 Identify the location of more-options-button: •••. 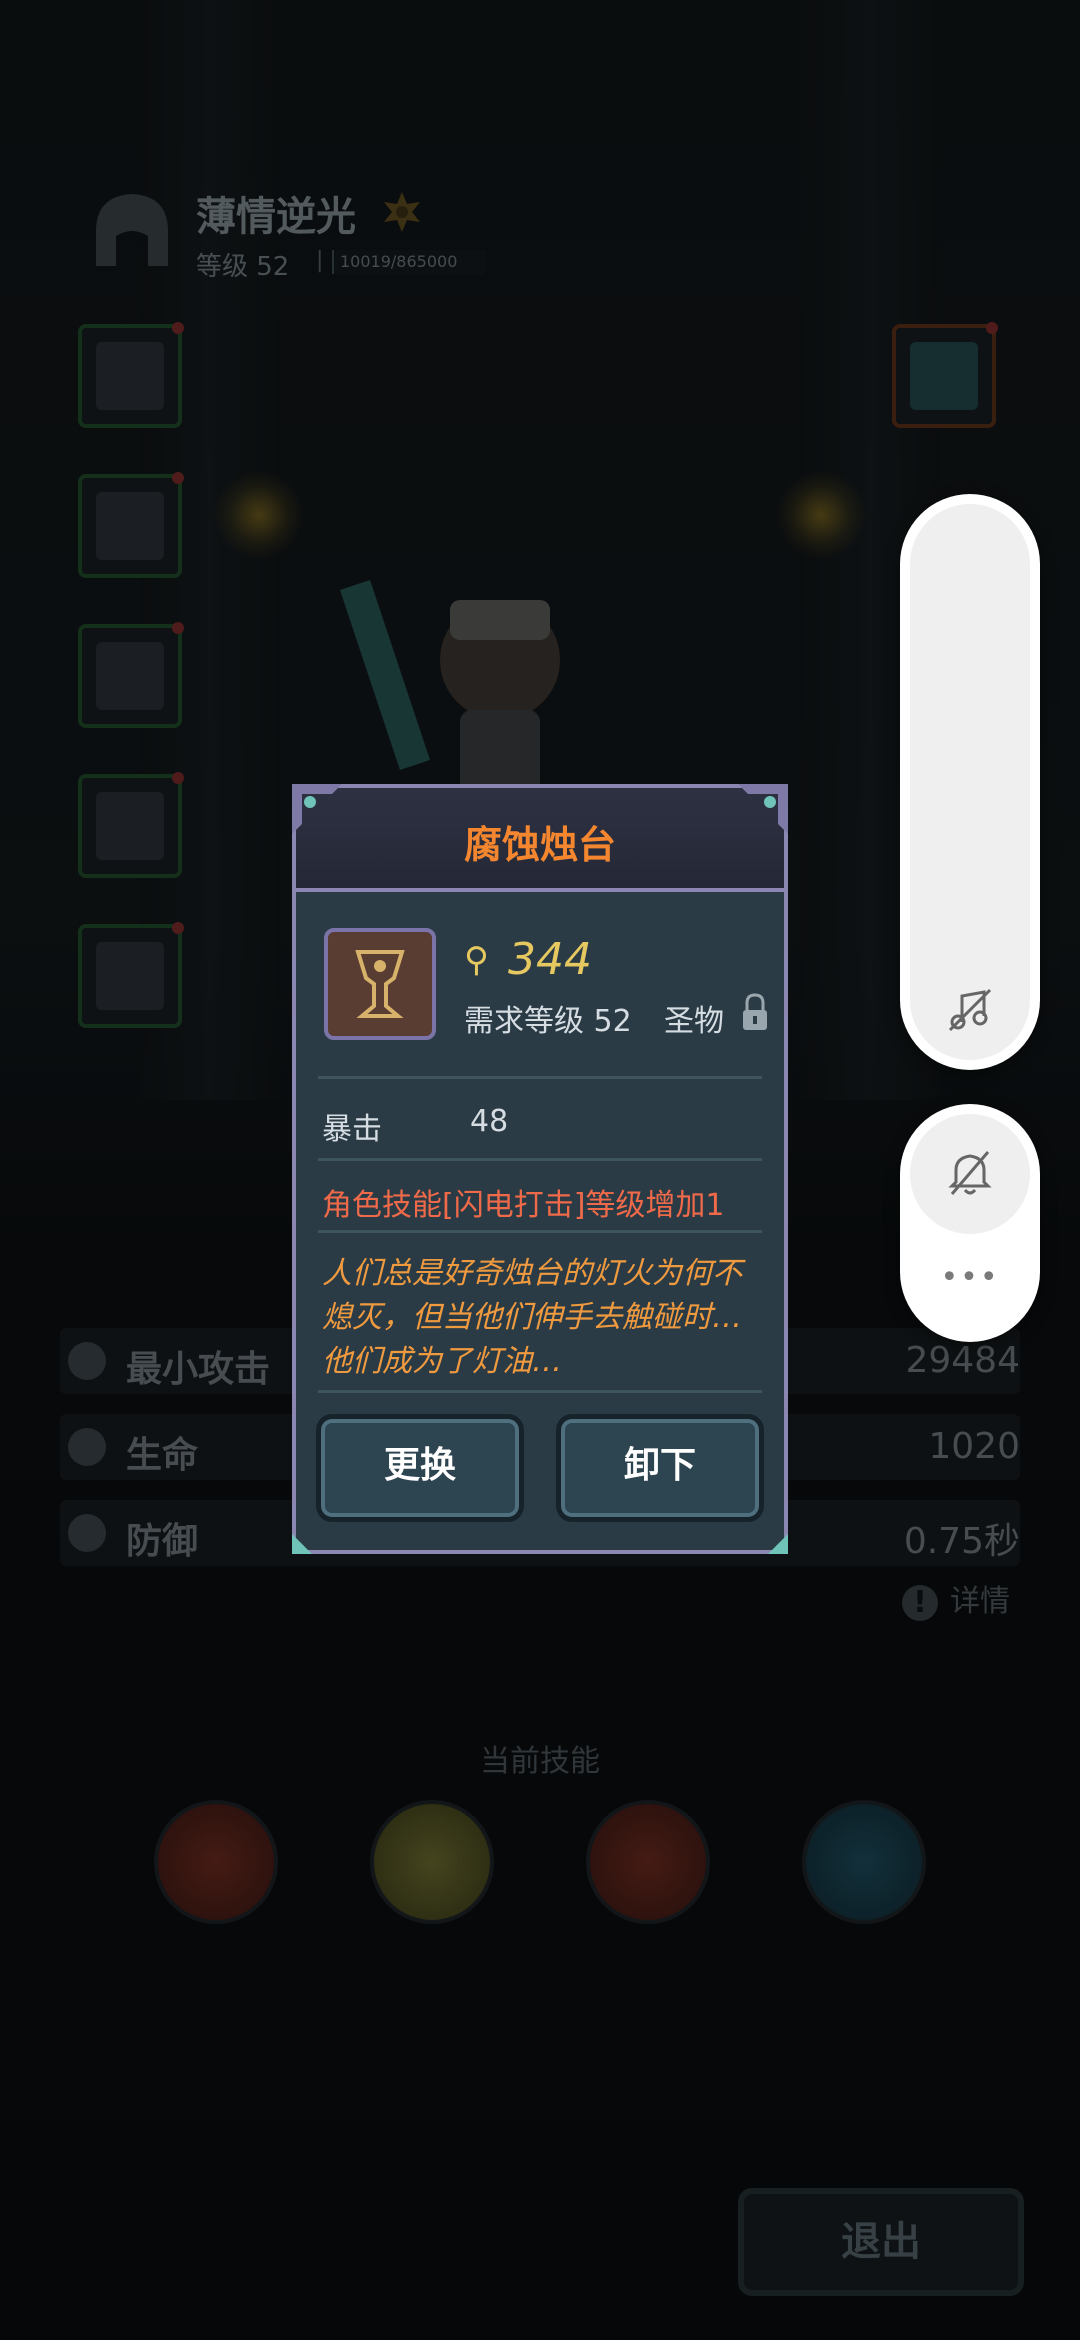
(970, 1277).